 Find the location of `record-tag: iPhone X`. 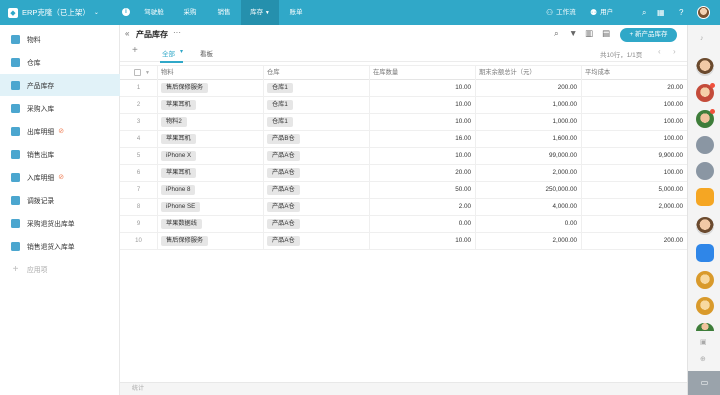

record-tag: iPhone X is located at coordinates (179, 156).